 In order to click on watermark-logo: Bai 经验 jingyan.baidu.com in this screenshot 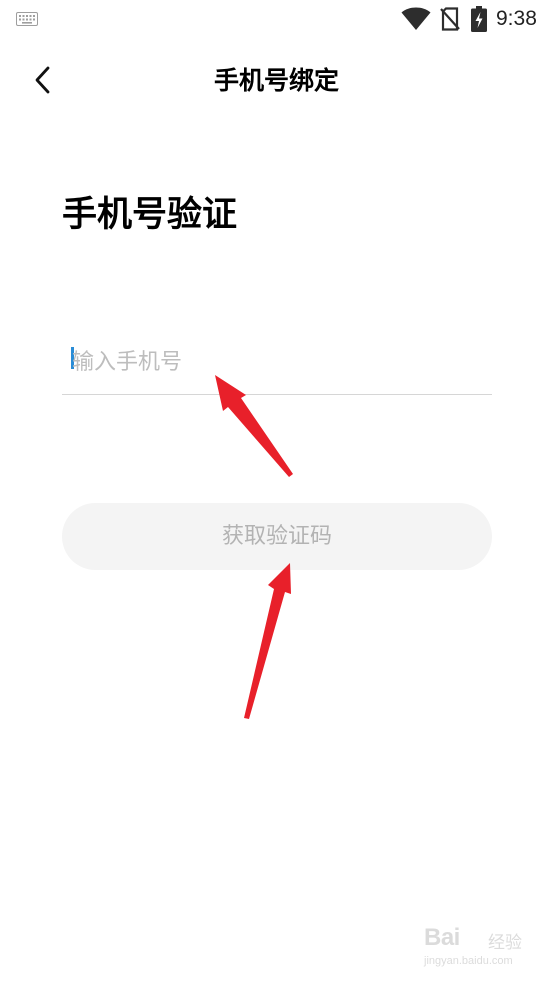, I will do `click(483, 948)`.